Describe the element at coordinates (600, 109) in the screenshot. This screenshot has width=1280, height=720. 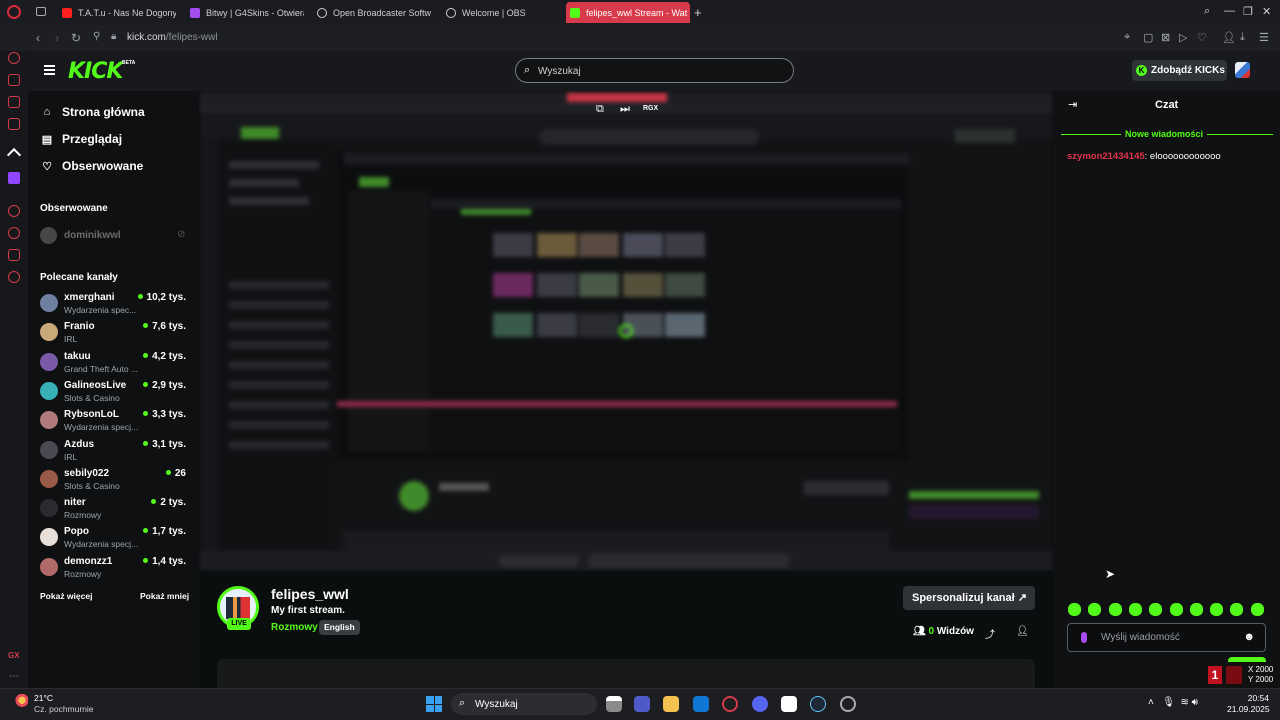
I see `pip-icon: ⧉` at that location.